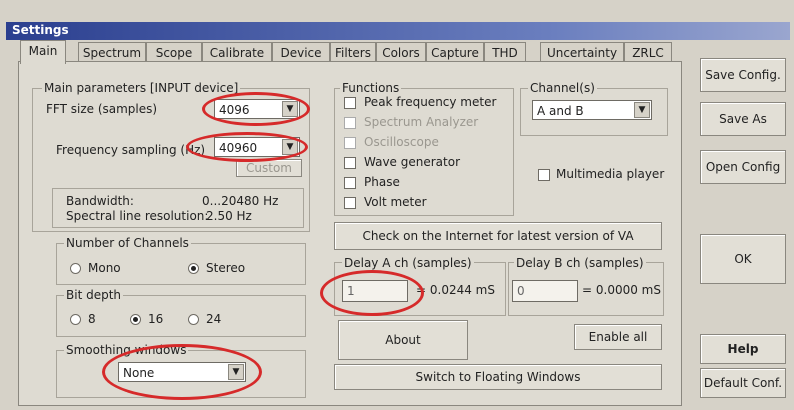 The height and width of the screenshot is (410, 794). Describe the element at coordinates (350, 203) in the screenshot. I see `volt-meter-checkbox` at that location.